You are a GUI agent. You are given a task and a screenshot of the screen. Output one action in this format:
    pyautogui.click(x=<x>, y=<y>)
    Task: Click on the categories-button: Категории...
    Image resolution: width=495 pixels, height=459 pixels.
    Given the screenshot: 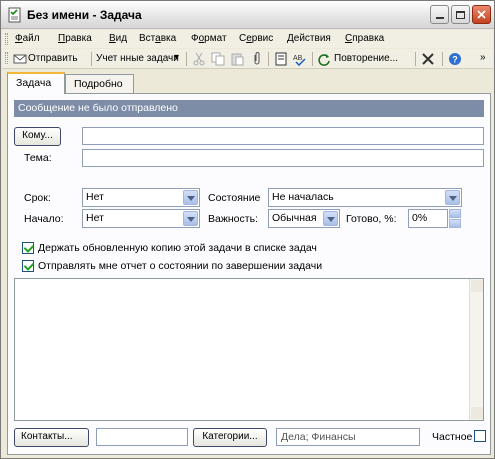 What is the action you would take?
    pyautogui.click(x=230, y=437)
    